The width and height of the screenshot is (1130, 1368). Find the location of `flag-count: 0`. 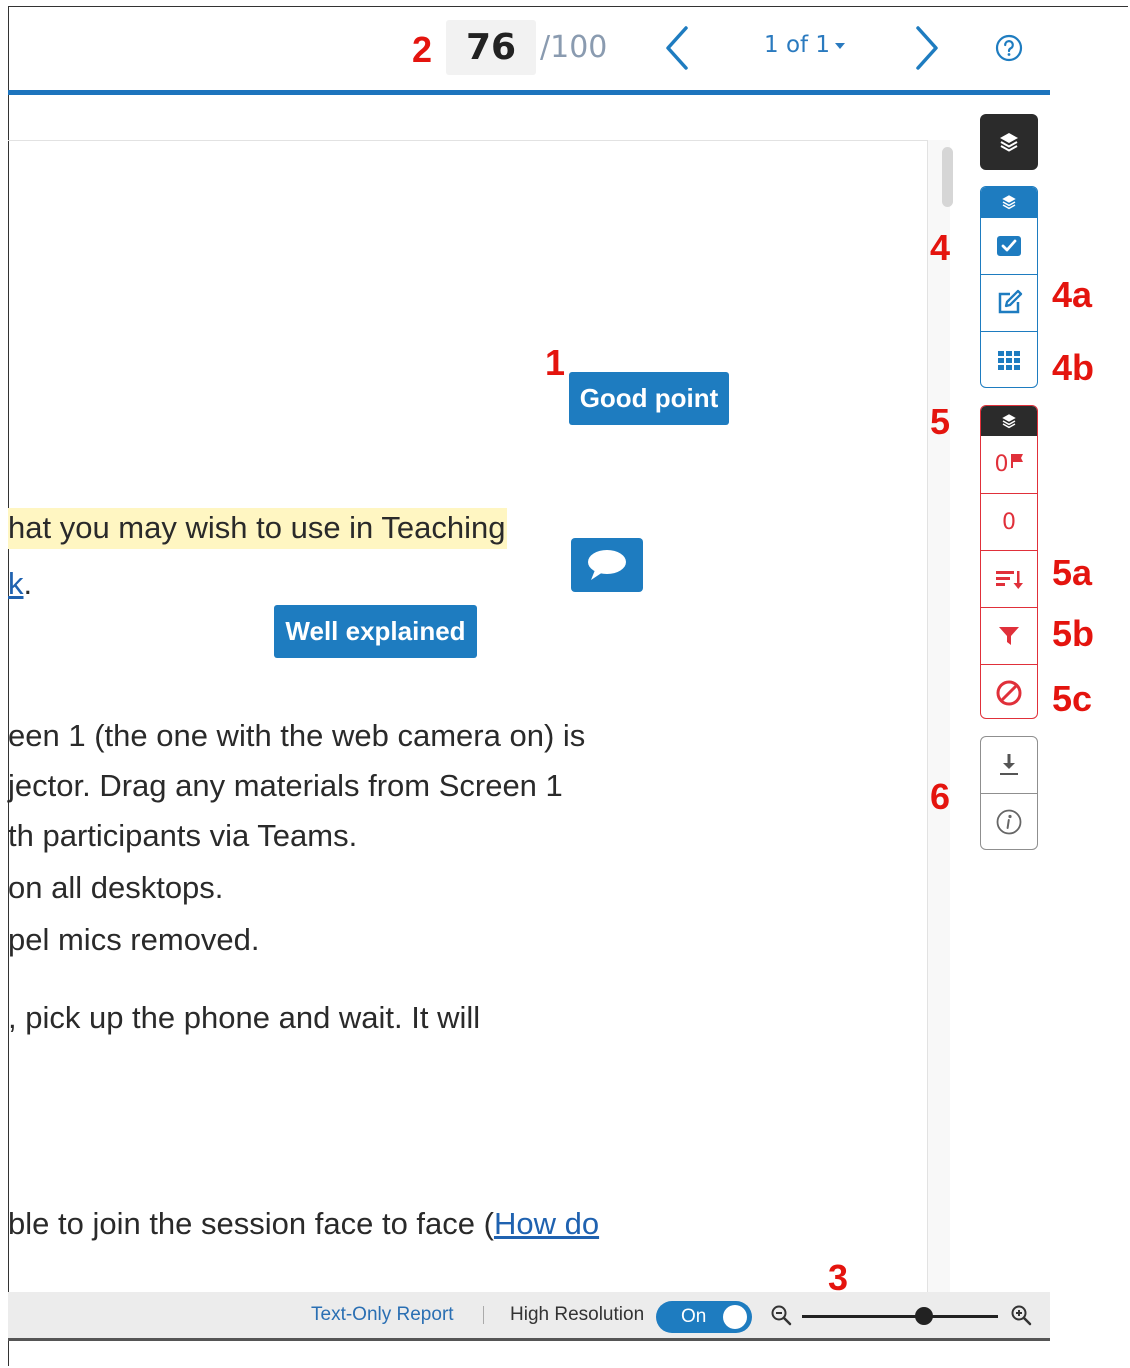

flag-count: 0 is located at coordinates (1001, 464).